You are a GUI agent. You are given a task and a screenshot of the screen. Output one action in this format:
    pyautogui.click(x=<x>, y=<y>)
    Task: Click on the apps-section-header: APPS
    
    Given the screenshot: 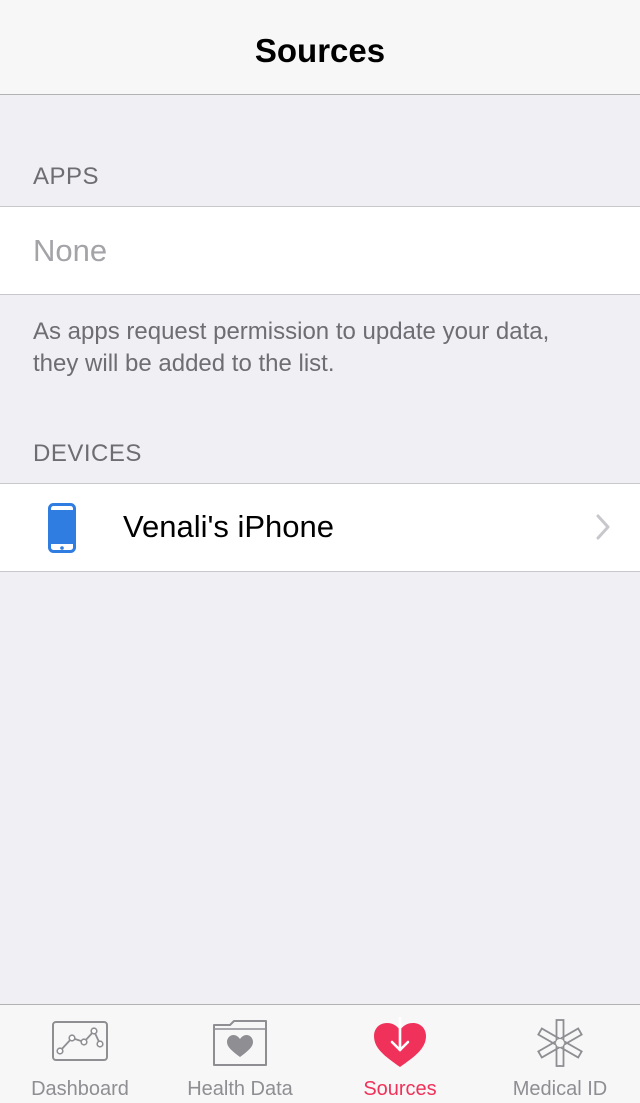 What is the action you would take?
    pyautogui.click(x=66, y=176)
    